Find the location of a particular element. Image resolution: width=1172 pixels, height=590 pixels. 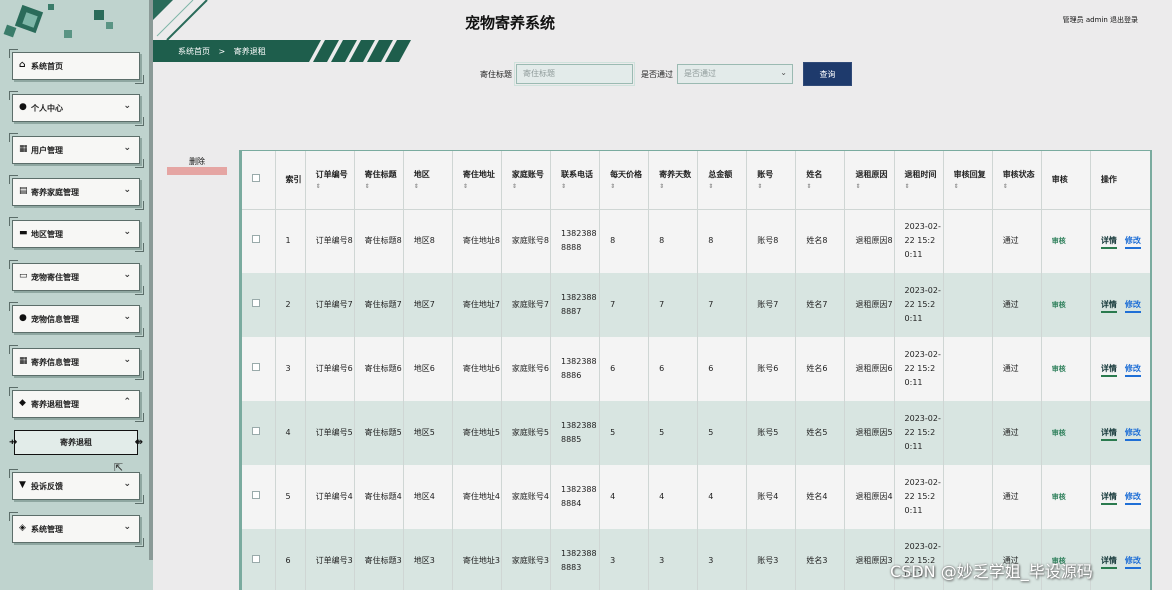

column-header: 审核回复 ⇕ is located at coordinates (968, 180).